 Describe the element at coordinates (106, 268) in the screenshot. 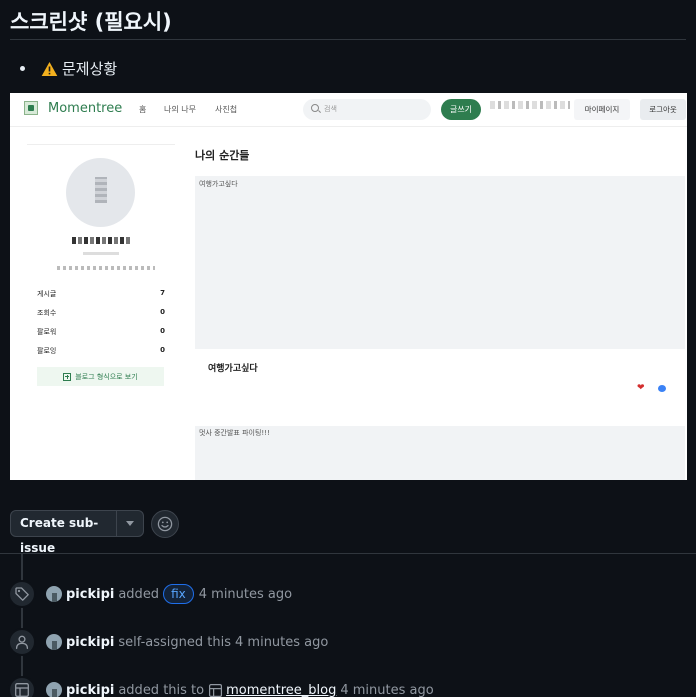

I see `blurred-profile-email` at that location.